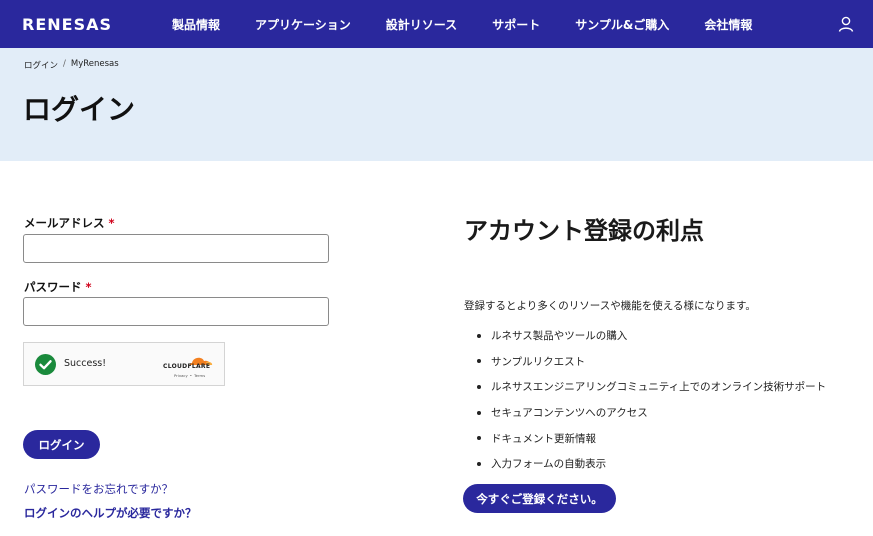  What do you see at coordinates (45, 364) in the screenshot?
I see `check-circle-icon` at bounding box center [45, 364].